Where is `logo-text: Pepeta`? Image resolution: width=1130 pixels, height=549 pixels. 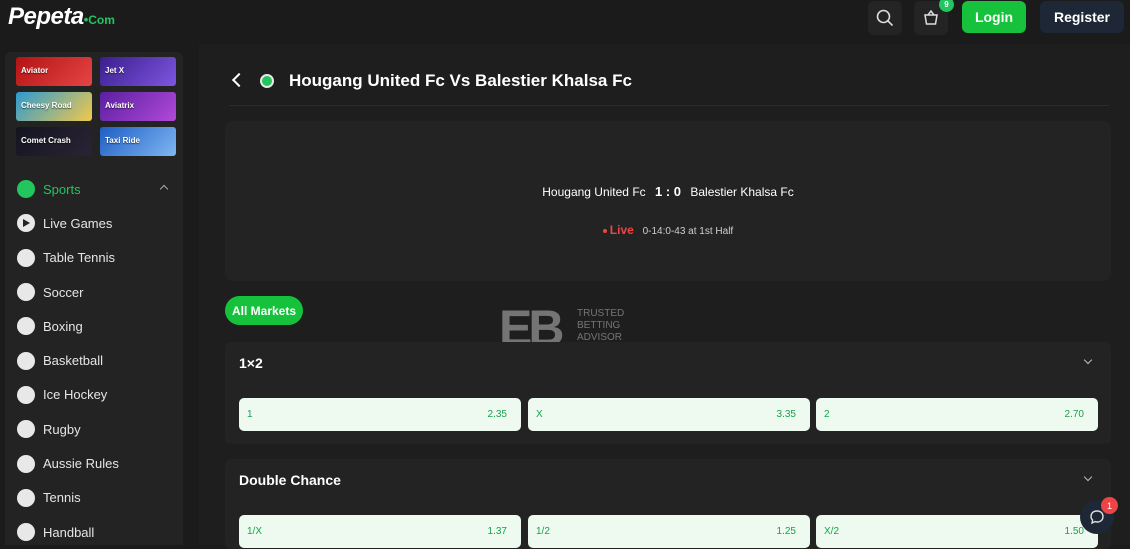 logo-text: Pepeta is located at coordinates (46, 16).